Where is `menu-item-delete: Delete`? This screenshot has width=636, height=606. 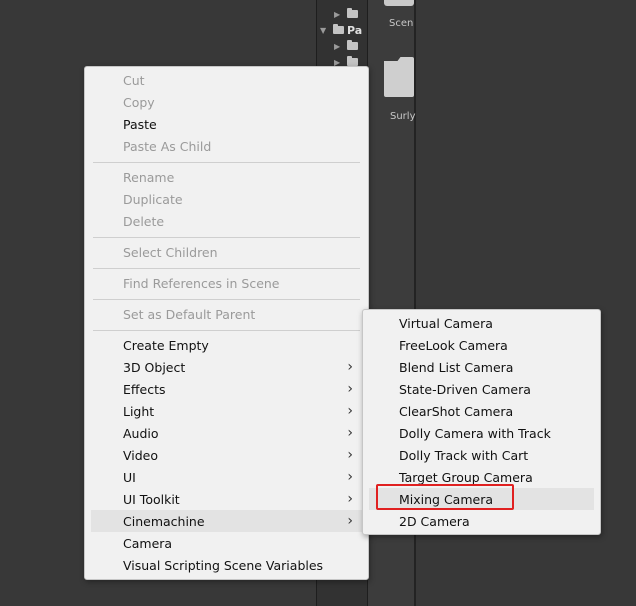 menu-item-delete: Delete is located at coordinates (226, 221).